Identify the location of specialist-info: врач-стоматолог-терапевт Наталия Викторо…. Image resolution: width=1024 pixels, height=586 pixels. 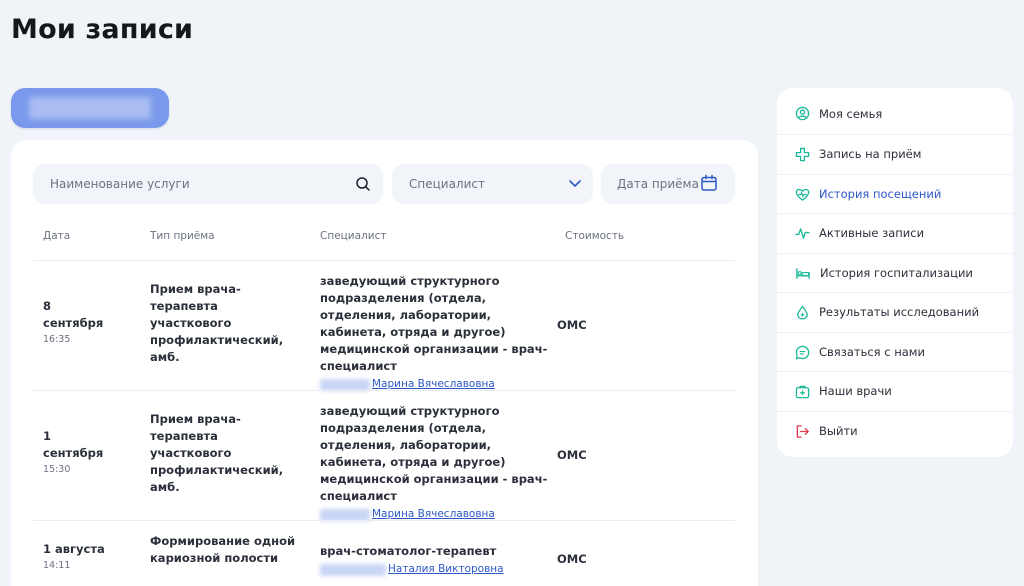
(440, 560).